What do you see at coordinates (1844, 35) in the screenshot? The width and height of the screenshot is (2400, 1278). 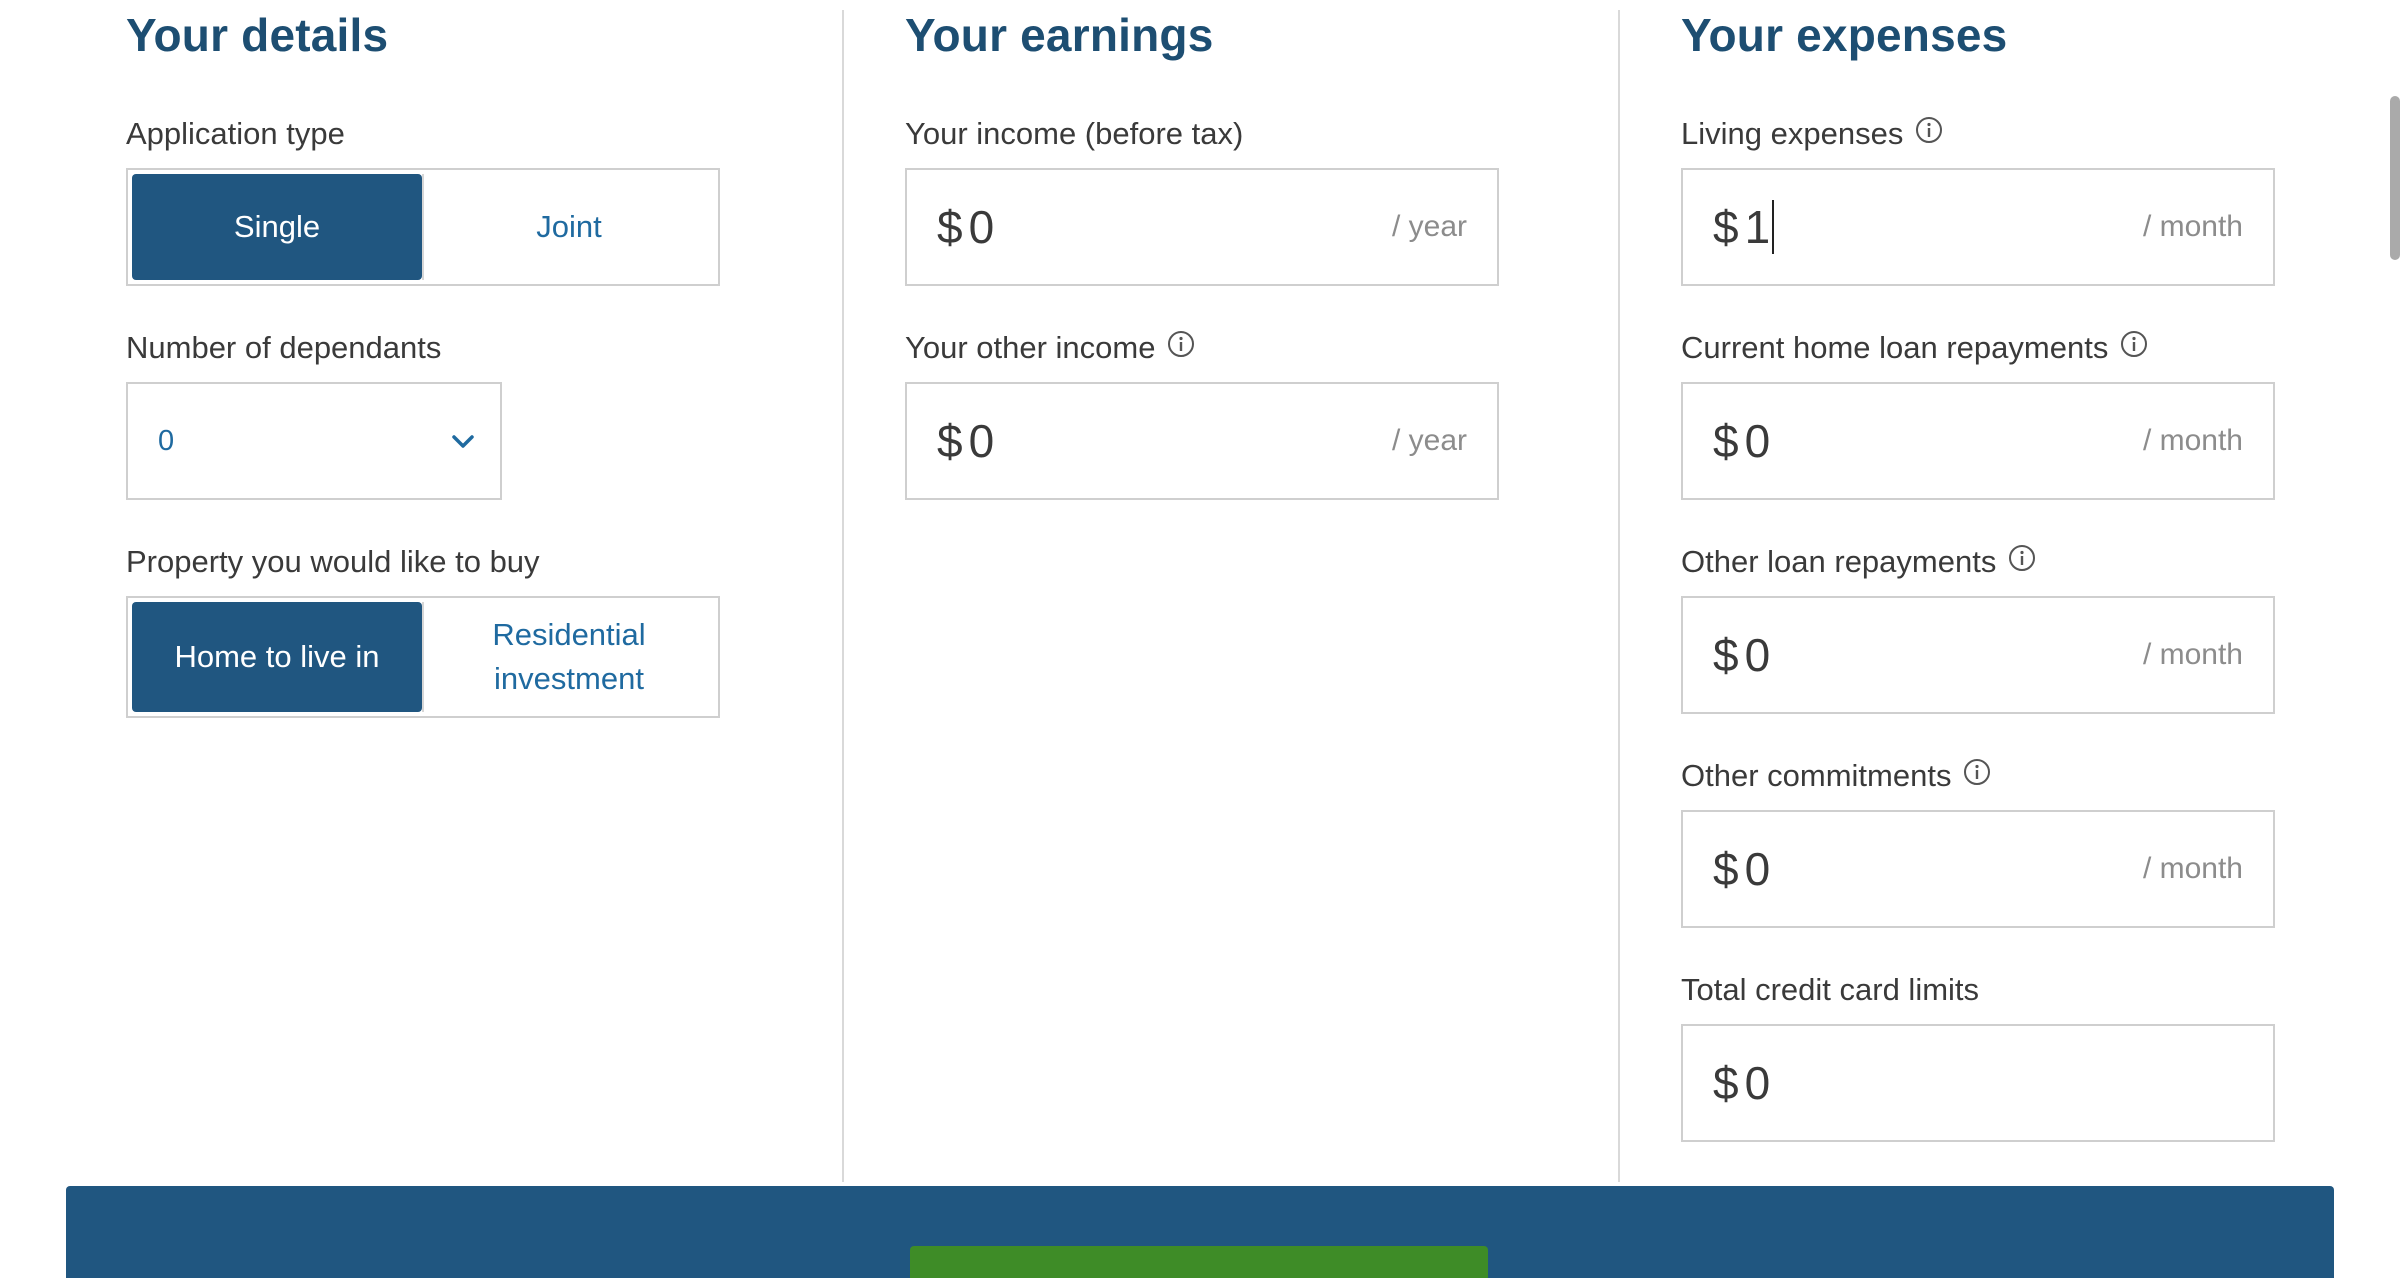 I see `expenses-title: Your expenses` at bounding box center [1844, 35].